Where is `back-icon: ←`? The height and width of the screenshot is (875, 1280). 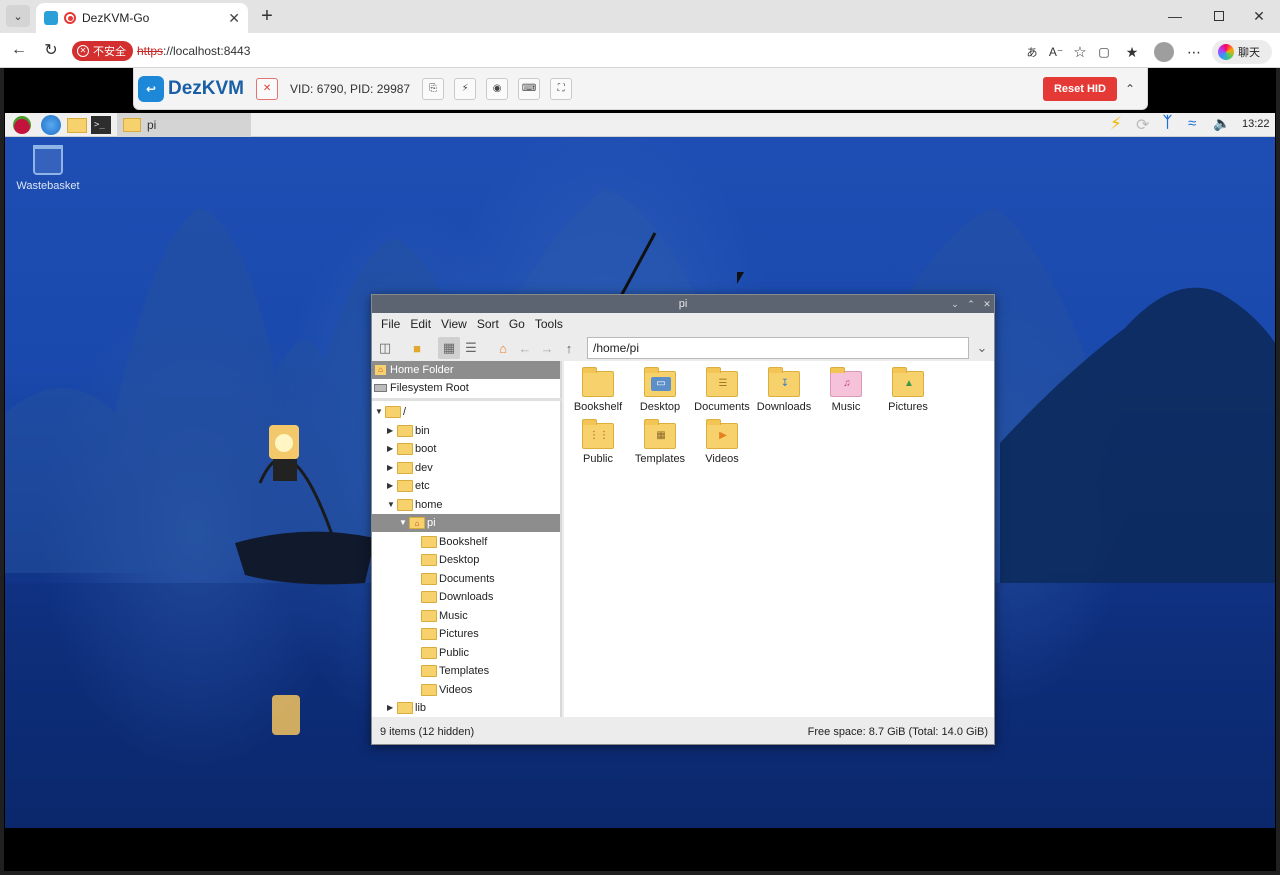
back-icon: ← is located at coordinates (525, 348).